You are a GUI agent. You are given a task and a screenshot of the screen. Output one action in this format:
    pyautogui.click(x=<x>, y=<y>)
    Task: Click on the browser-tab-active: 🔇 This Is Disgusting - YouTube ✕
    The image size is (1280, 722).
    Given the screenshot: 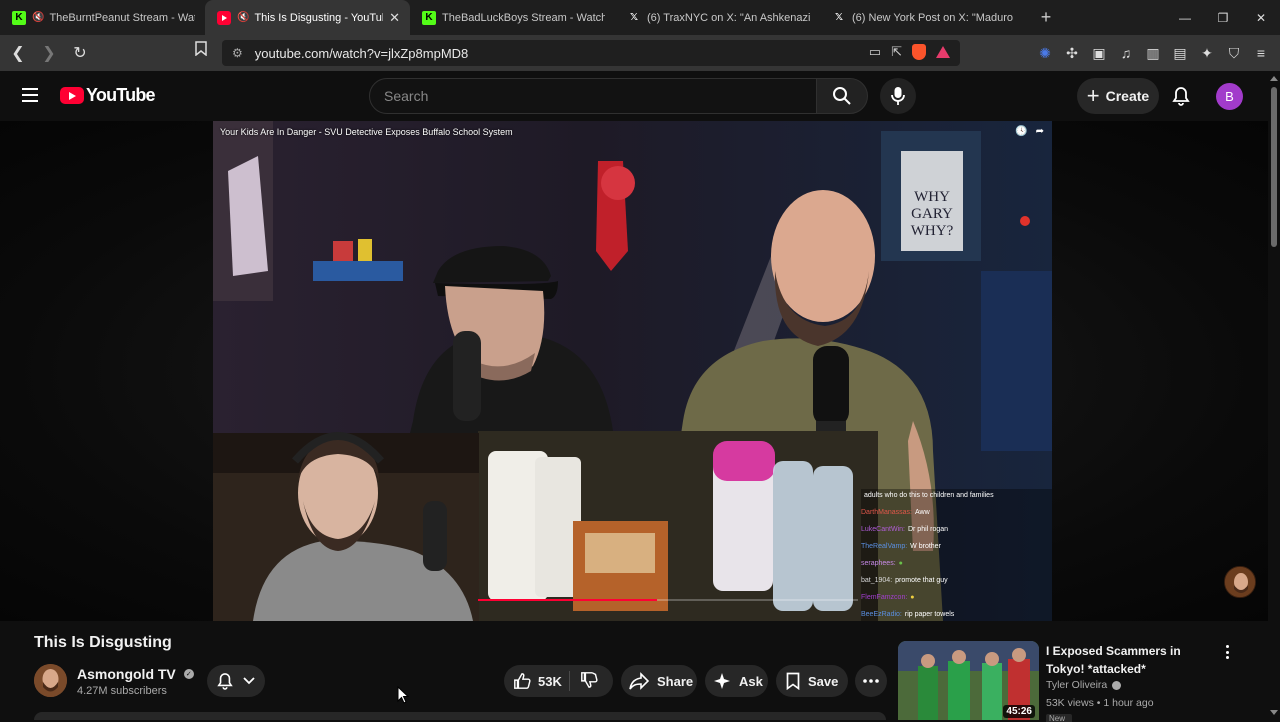 What is the action you would take?
    pyautogui.click(x=307, y=17)
    